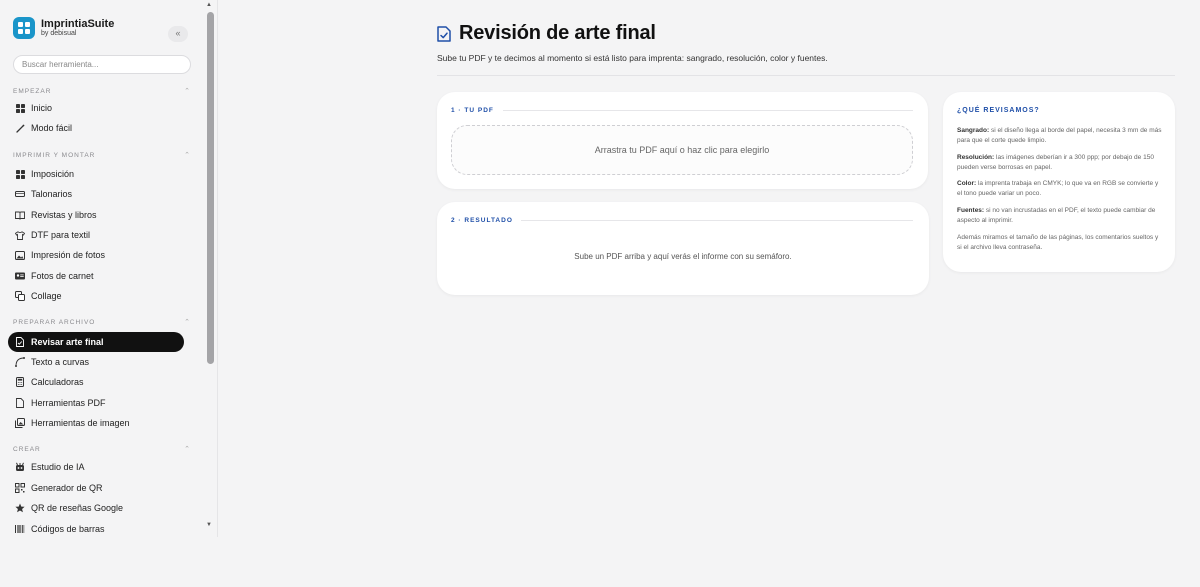 The image size is (1200, 587). I want to click on collapse-icon: «, so click(178, 33).